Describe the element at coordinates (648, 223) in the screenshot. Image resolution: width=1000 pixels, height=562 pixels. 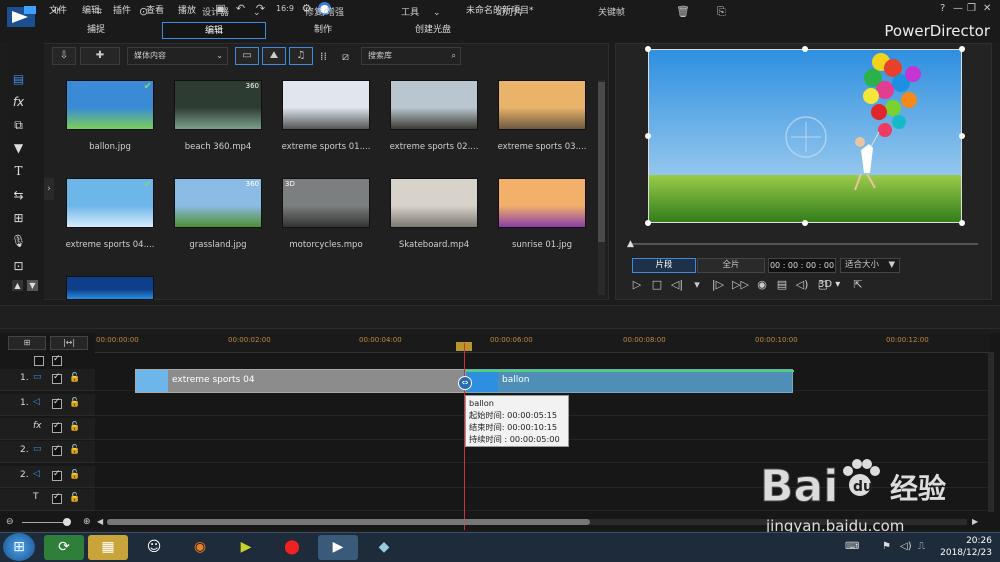
I see `resize-handle-bl` at that location.